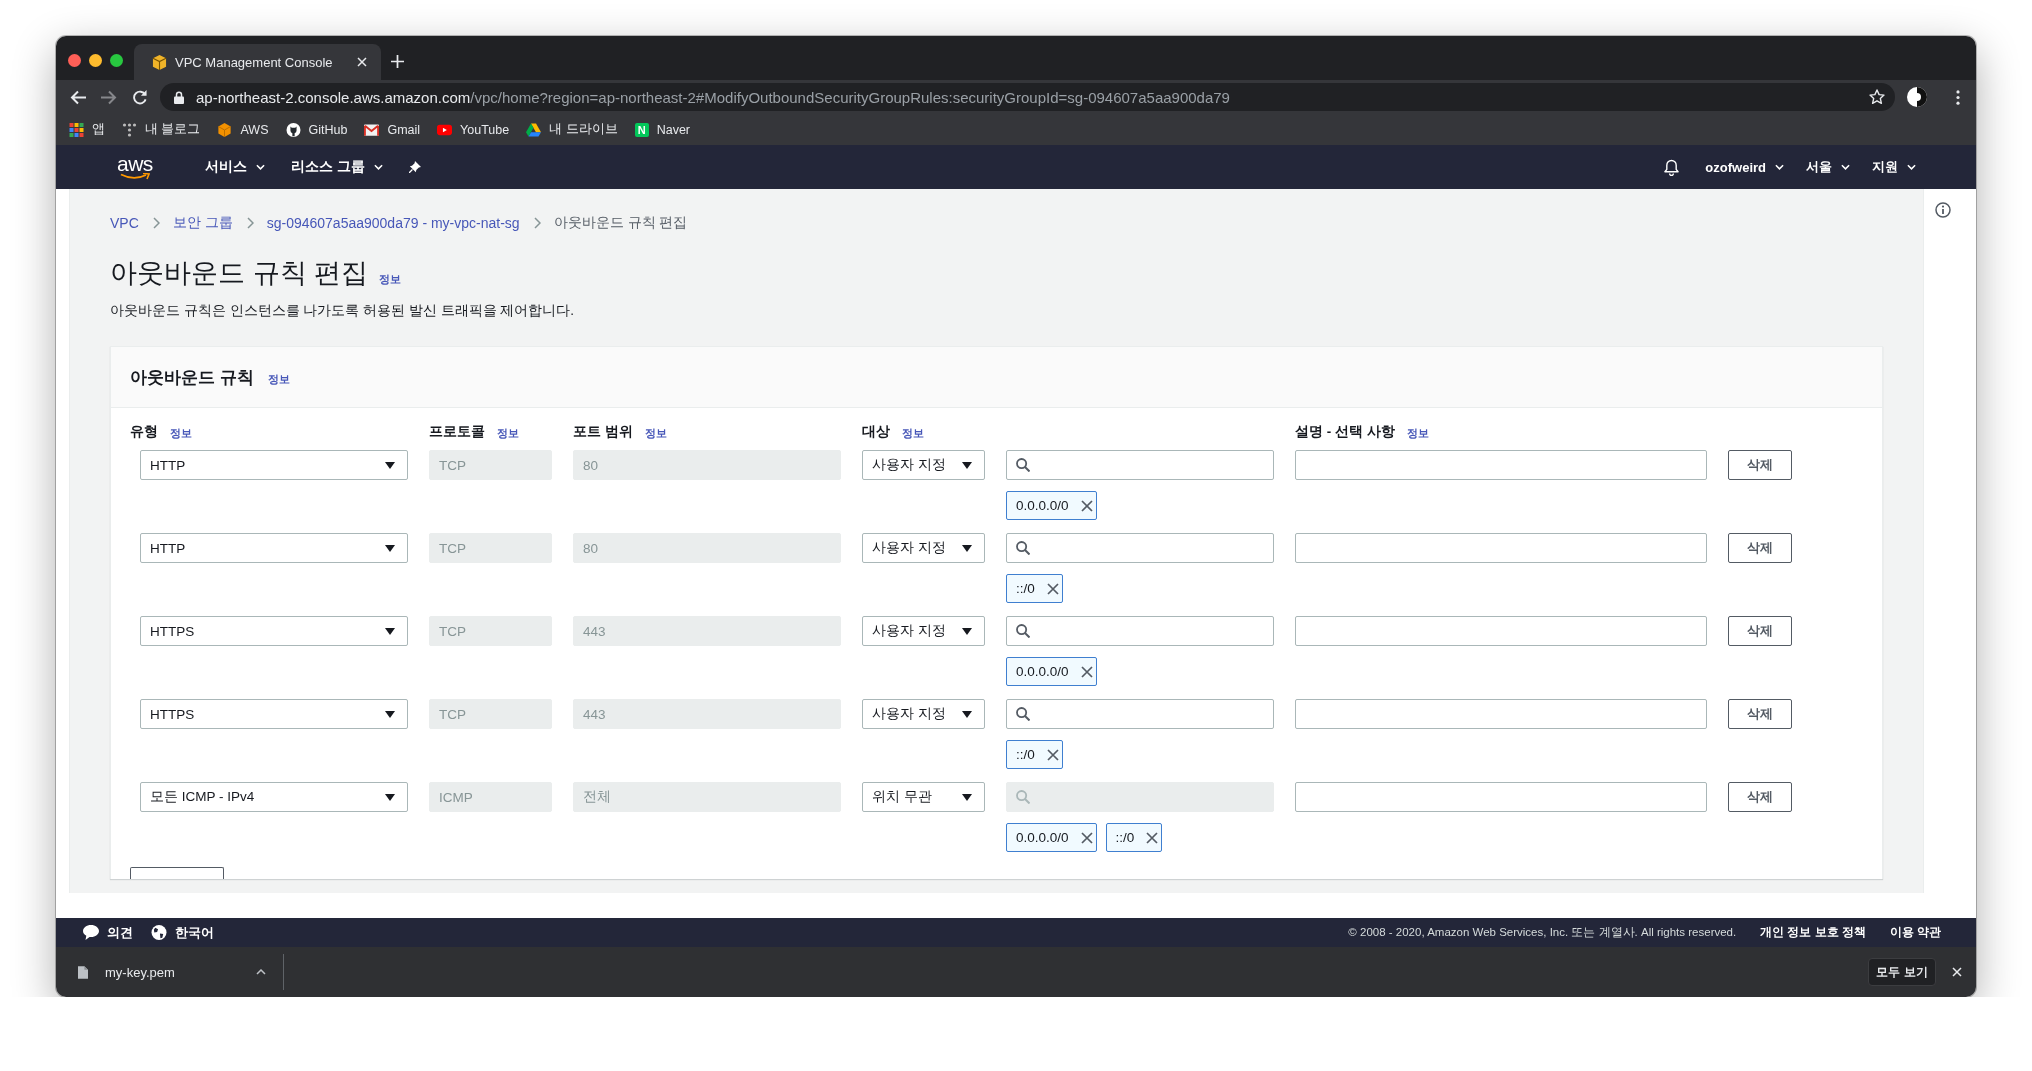  I want to click on bookmark-link: N Naver, so click(662, 129).